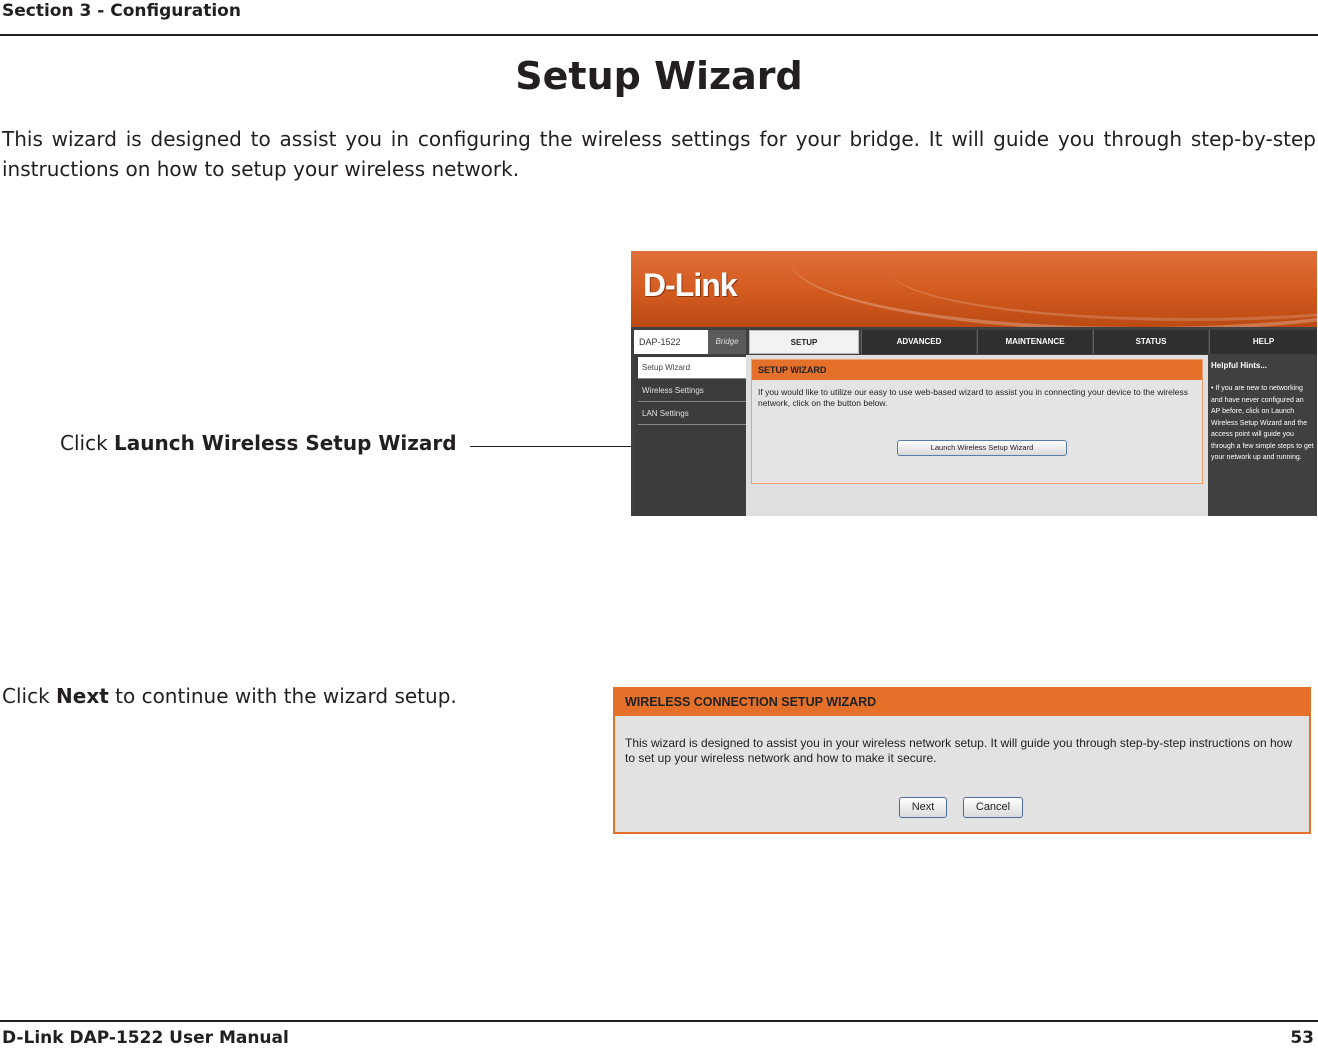 This screenshot has height=1049, width=1318. Describe the element at coordinates (923, 807) in the screenshot. I see `next-button: Next` at that location.